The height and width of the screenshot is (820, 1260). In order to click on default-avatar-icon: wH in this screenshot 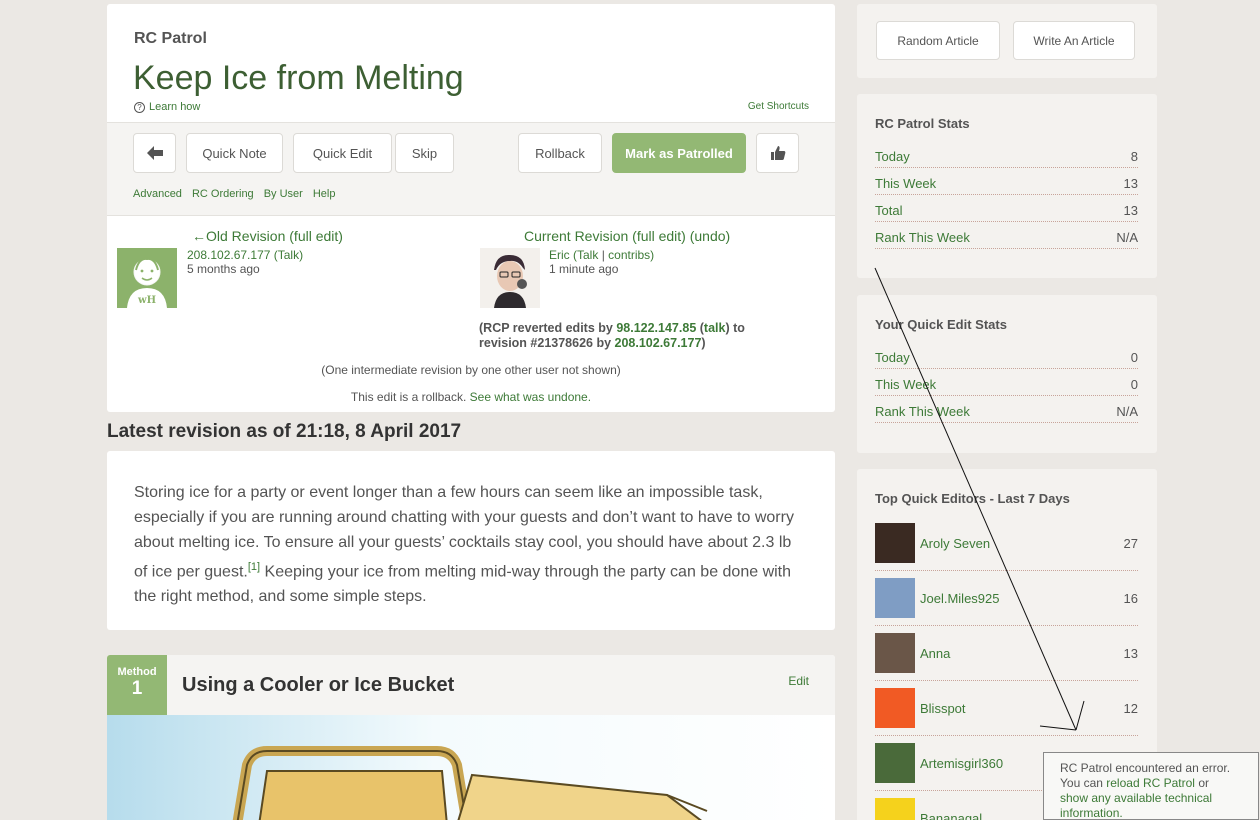, I will do `click(147, 278)`.